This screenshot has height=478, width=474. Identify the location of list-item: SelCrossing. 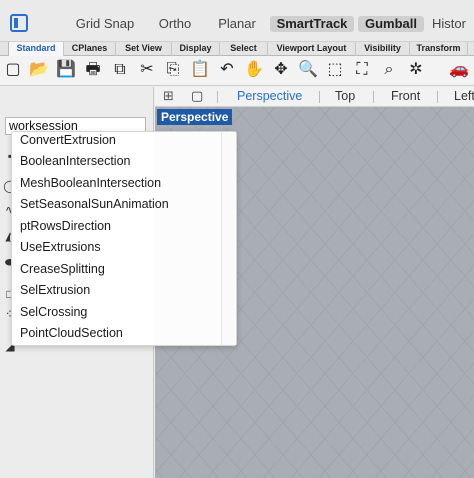
(53, 312).